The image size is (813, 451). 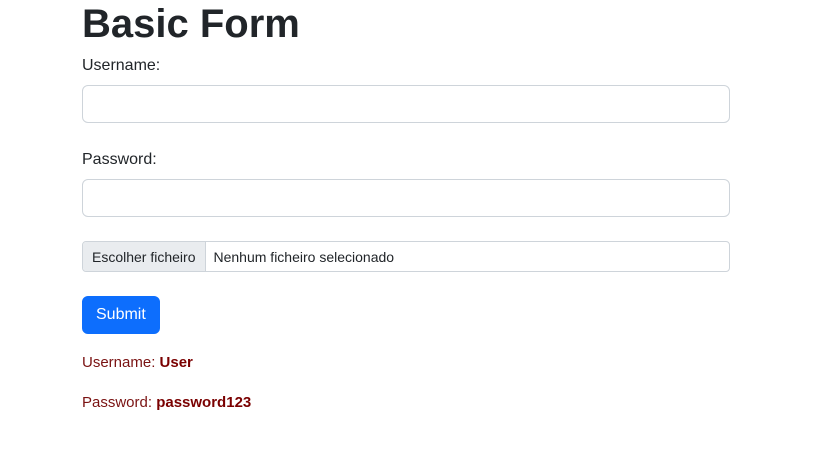 What do you see at coordinates (176, 362) in the screenshot?
I see `result-username-value: User` at bounding box center [176, 362].